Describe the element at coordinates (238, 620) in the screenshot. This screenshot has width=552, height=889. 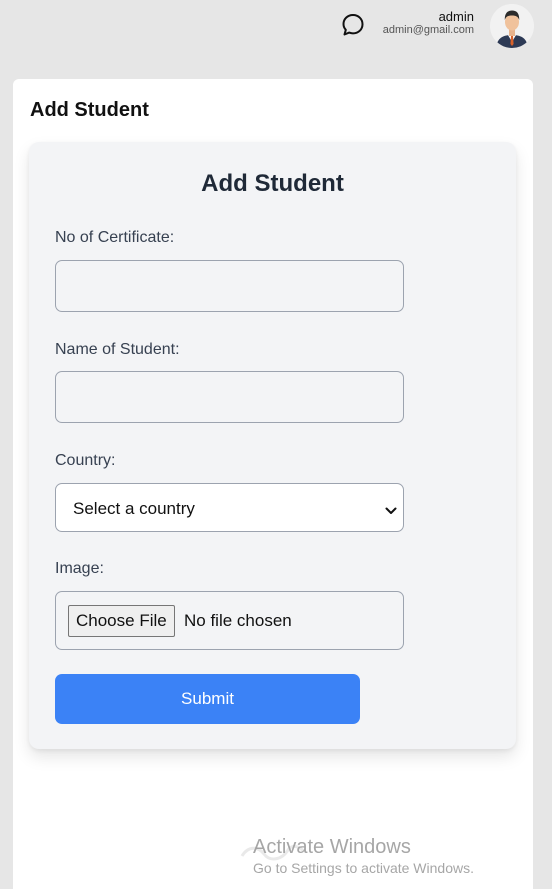
I see `file-status: No file chosen` at that location.